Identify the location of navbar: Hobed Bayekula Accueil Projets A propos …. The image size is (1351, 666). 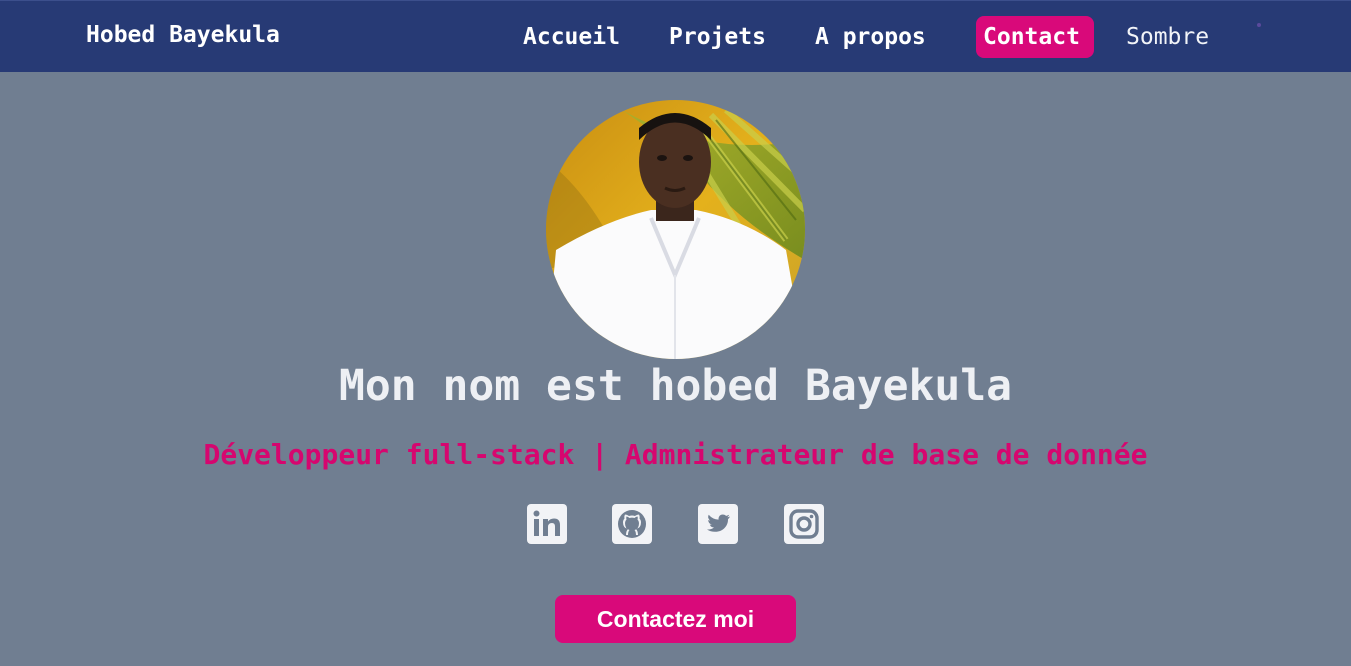
(675, 36).